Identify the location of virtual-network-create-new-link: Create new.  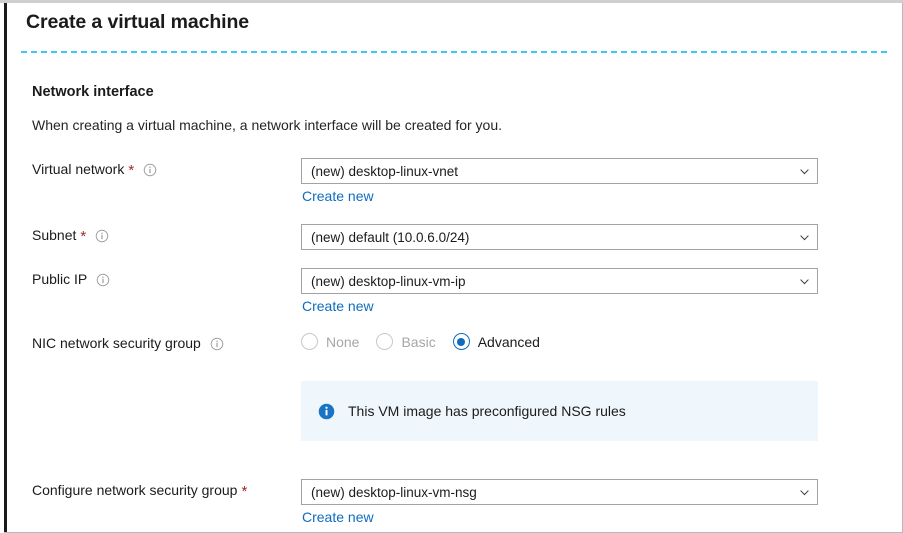
(338, 196).